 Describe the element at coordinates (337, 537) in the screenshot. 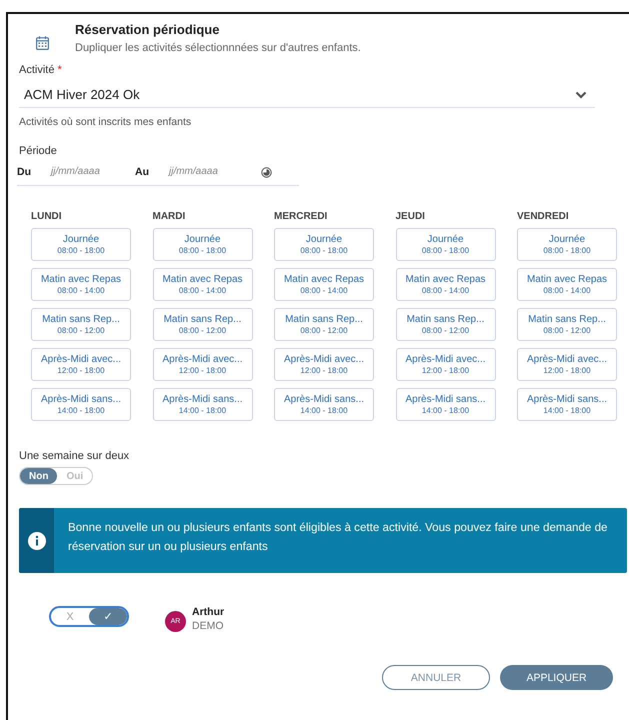

I see `banner-text: Bonne nouvelle un ou plusieurs enfants sont éligibles à cette activité. Vous pouvez faire une demande de réservation sur un ou plusieurs enfants` at that location.